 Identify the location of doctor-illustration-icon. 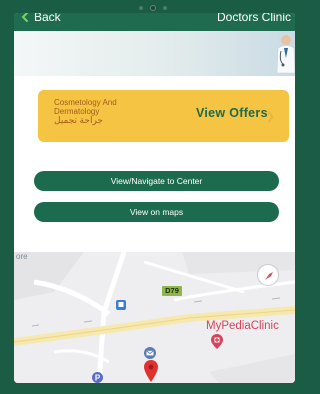
(285, 54).